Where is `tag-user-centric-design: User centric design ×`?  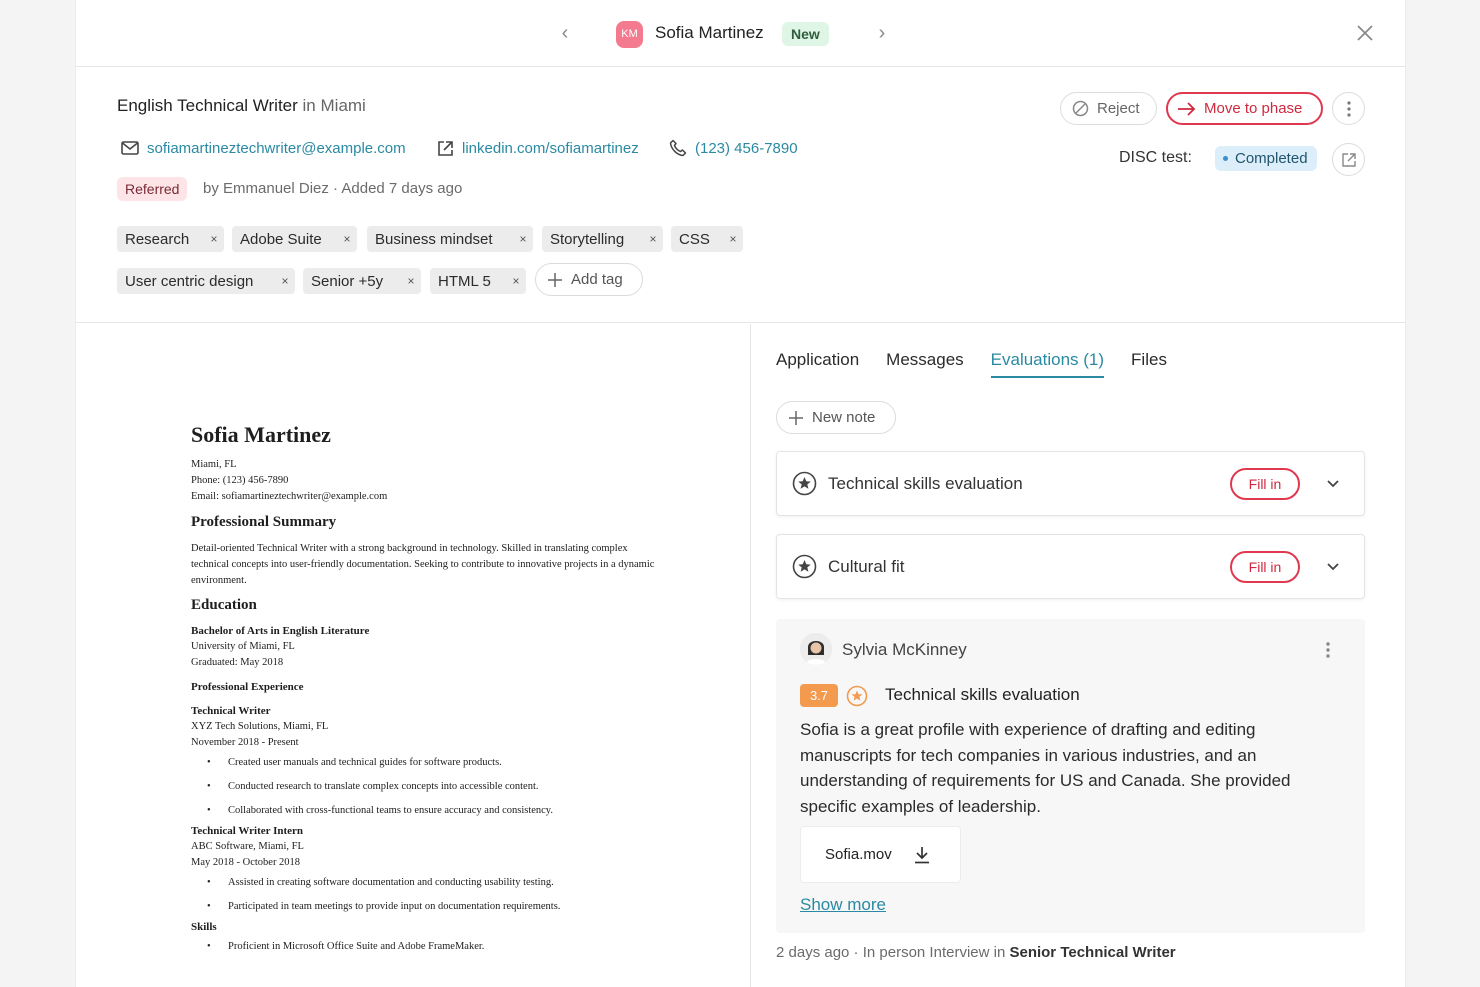 tag-user-centric-design: User centric design × is located at coordinates (206, 281).